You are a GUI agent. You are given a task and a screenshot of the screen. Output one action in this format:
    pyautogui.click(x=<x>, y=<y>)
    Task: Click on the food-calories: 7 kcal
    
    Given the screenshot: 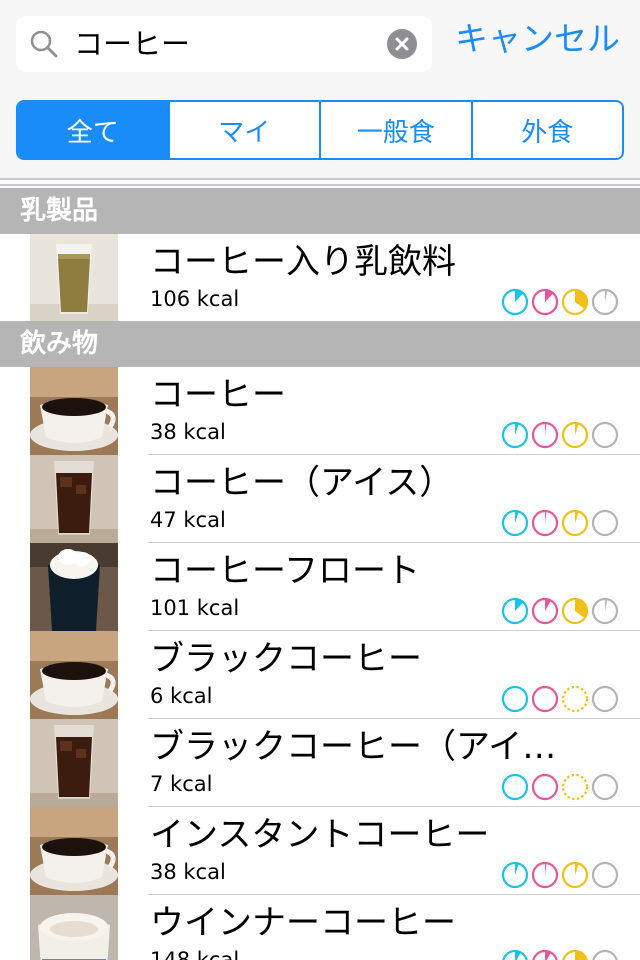 What is the action you would take?
    pyautogui.click(x=181, y=784)
    